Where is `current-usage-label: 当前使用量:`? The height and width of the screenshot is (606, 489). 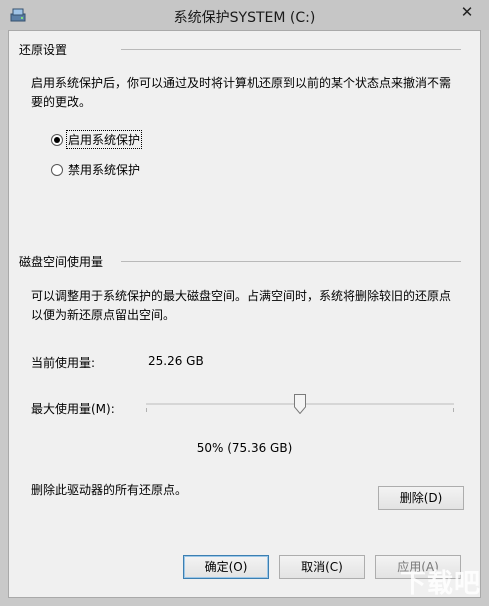 current-usage-label: 当前使用量: is located at coordinates (63, 363).